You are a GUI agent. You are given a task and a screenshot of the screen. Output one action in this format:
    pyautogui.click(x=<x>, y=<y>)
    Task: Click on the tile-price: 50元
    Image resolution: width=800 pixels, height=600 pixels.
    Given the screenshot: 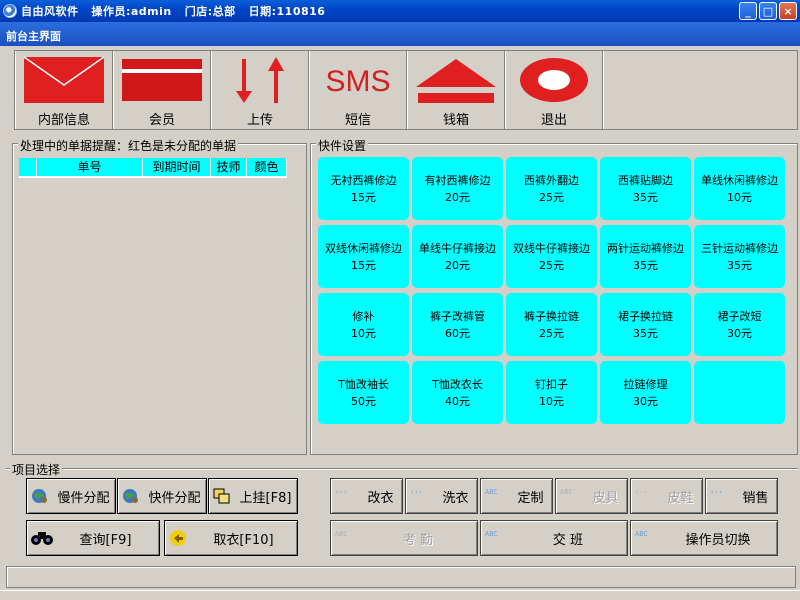 What is the action you would take?
    pyautogui.click(x=363, y=401)
    